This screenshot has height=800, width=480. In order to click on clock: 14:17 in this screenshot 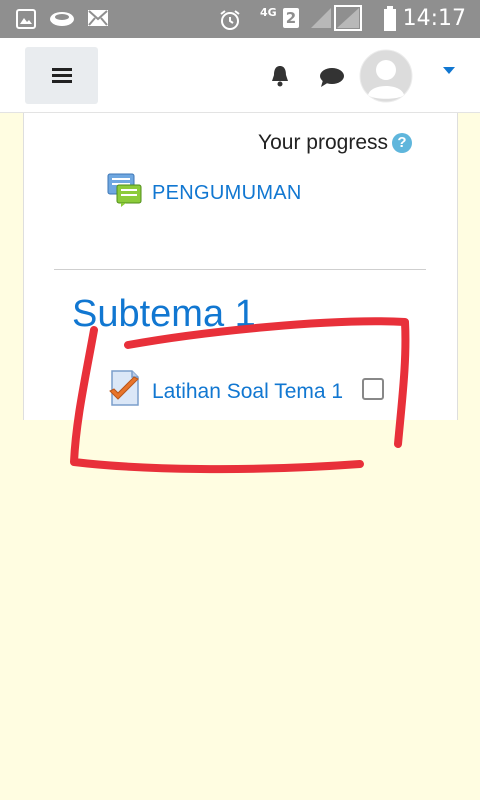, I will do `click(434, 18)`.